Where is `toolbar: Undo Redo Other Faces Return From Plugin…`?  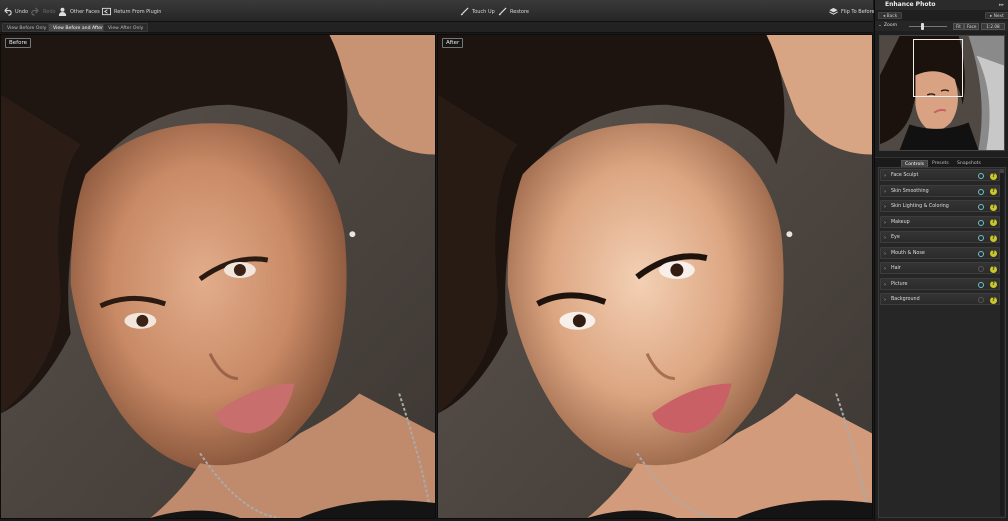 toolbar: Undo Redo Other Faces Return From Plugin… is located at coordinates (437, 11).